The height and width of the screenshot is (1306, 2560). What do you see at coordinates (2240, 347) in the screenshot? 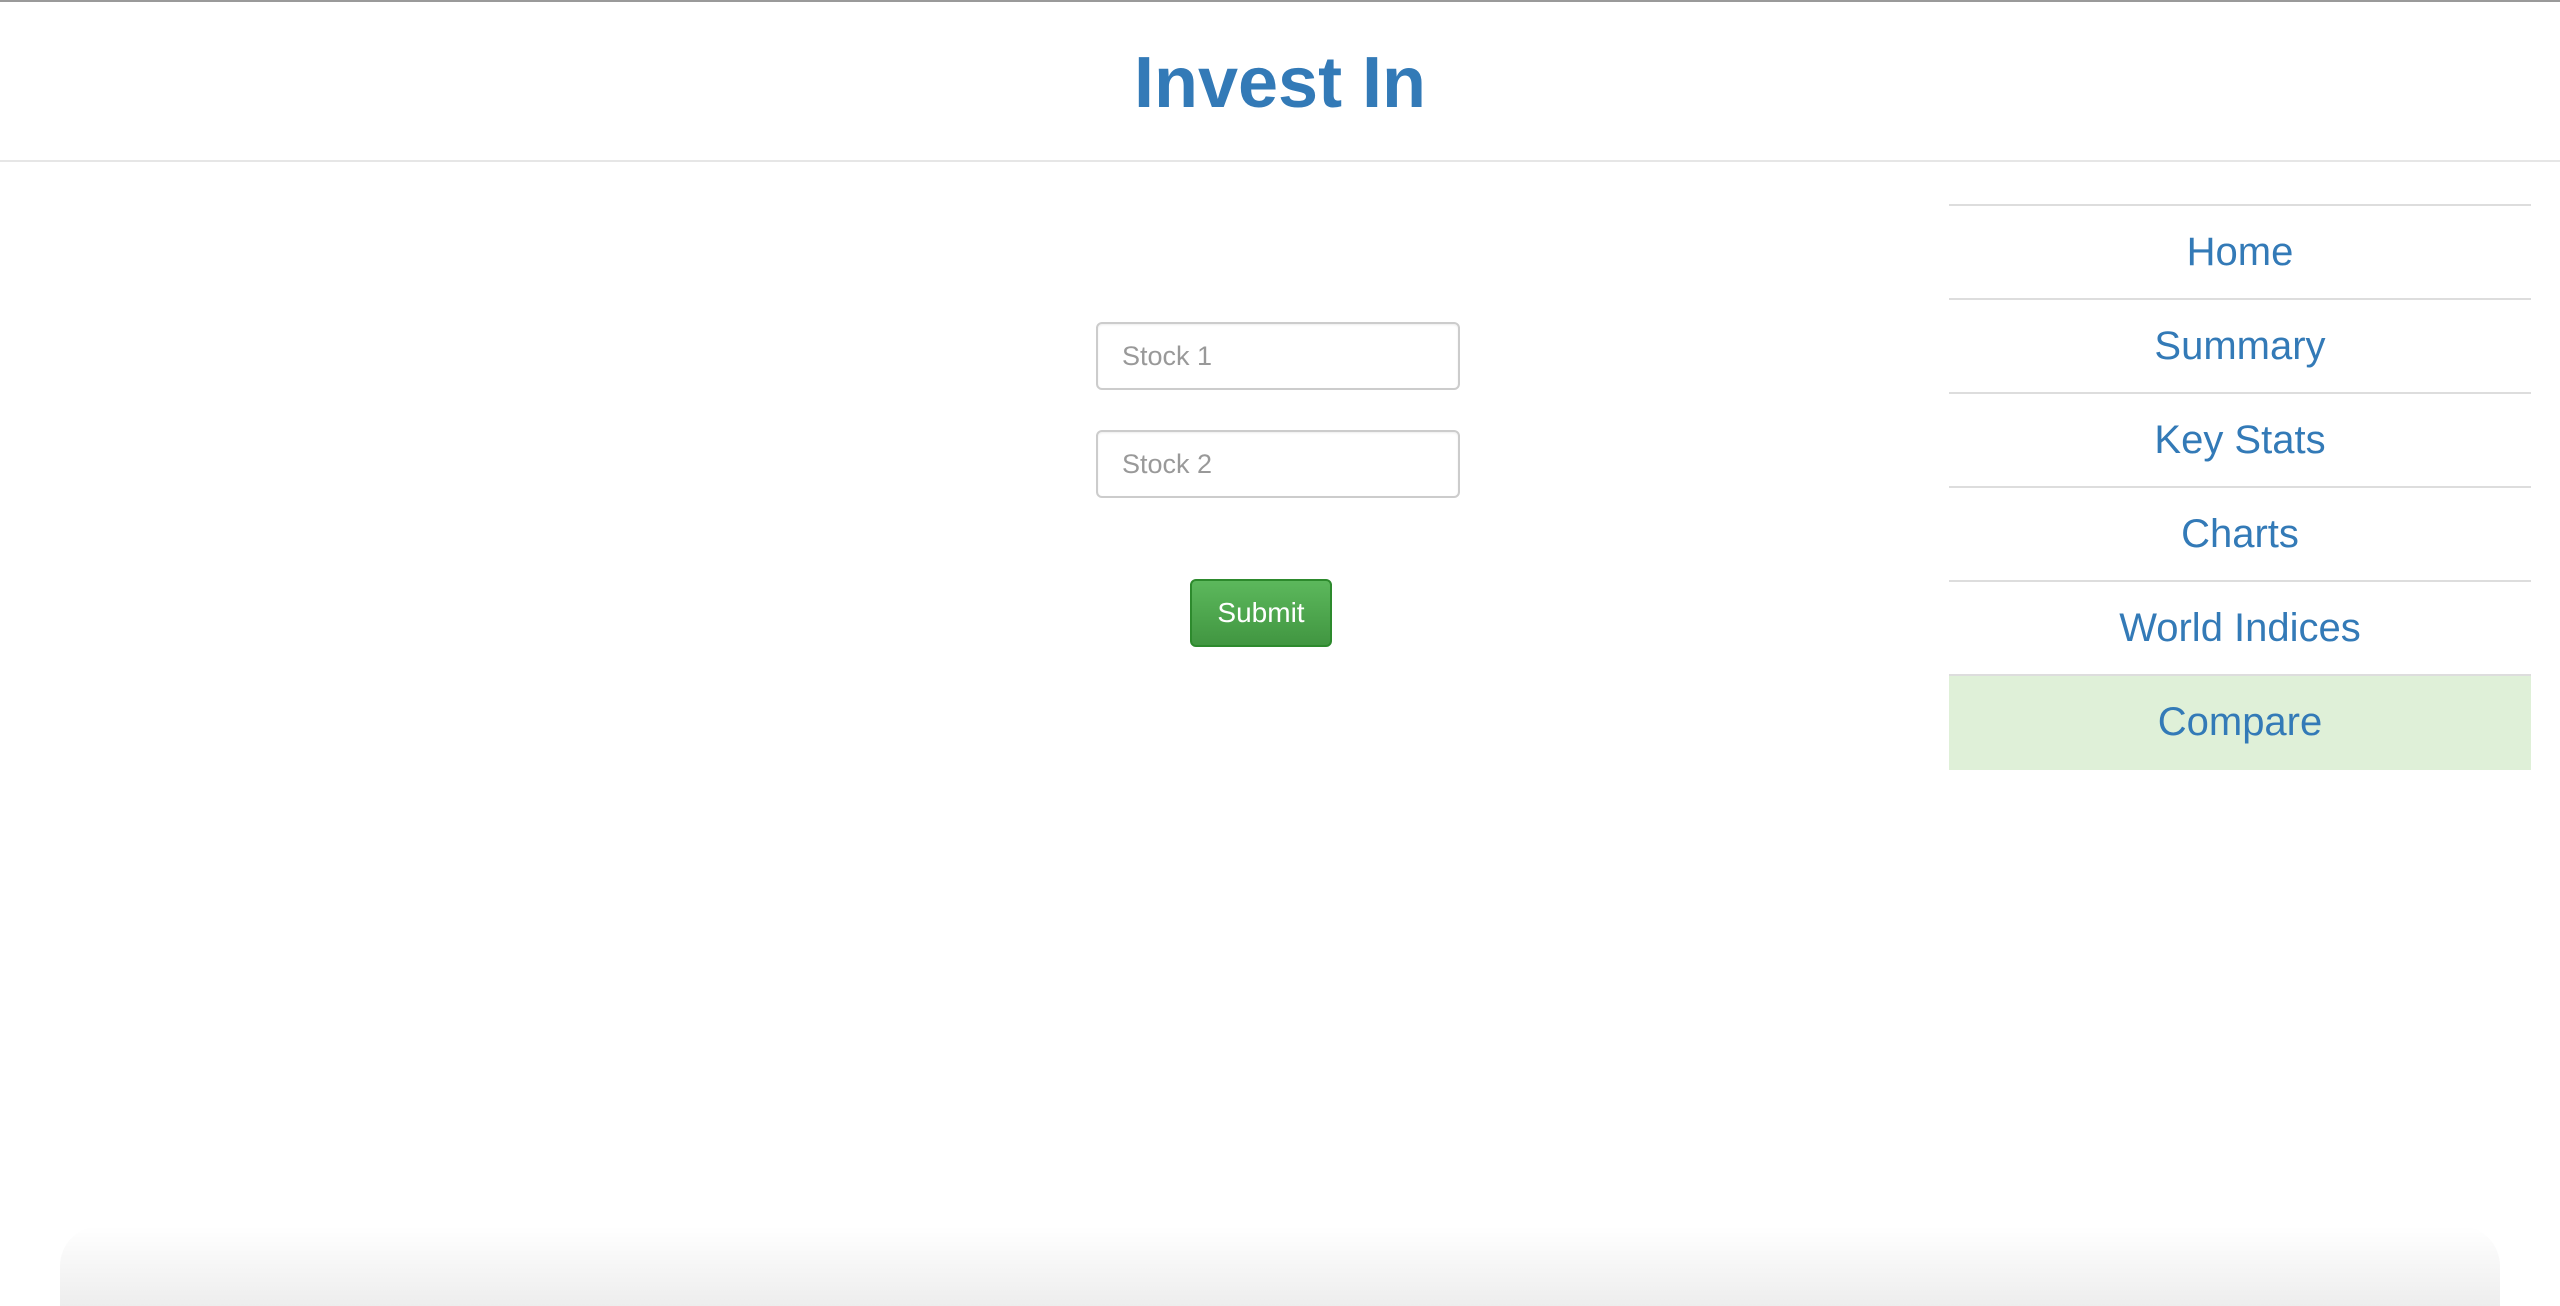
I see `nav-item-summary: Summary` at bounding box center [2240, 347].